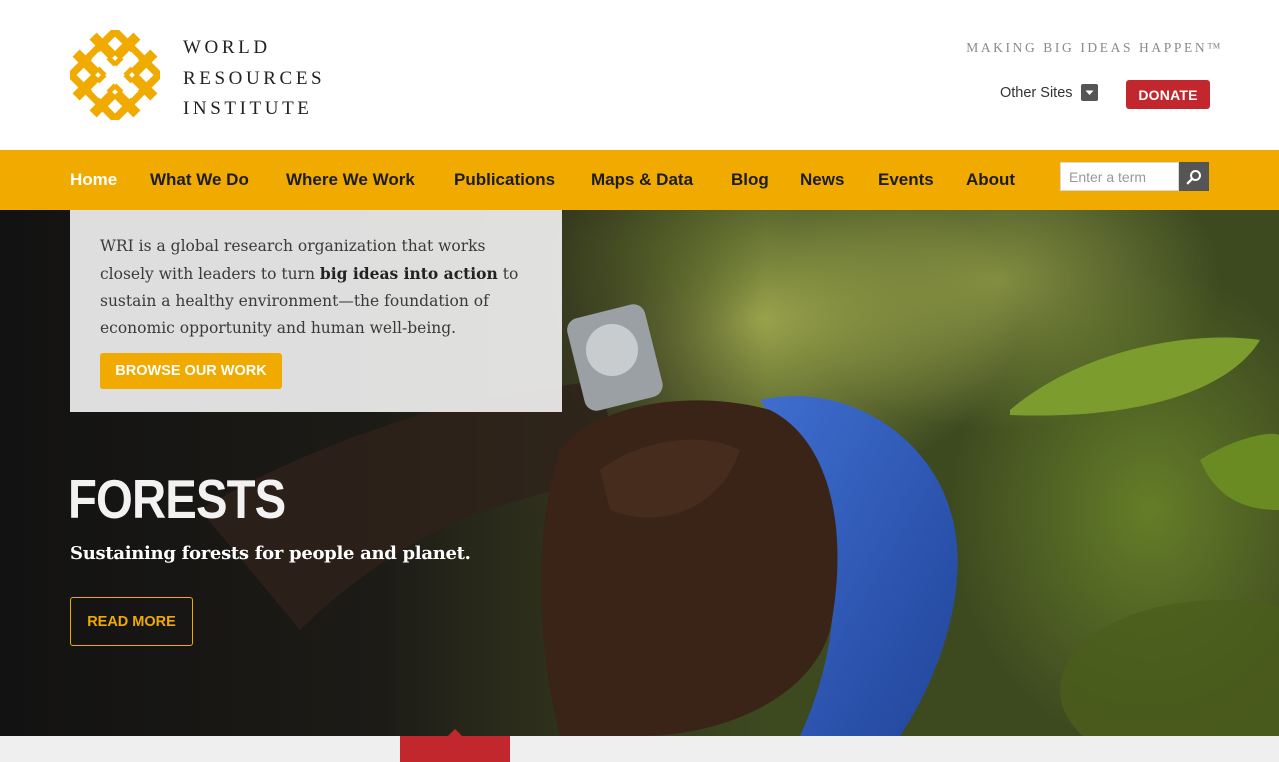  Describe the element at coordinates (639, 749) in the screenshot. I see `carousel-strip` at that location.